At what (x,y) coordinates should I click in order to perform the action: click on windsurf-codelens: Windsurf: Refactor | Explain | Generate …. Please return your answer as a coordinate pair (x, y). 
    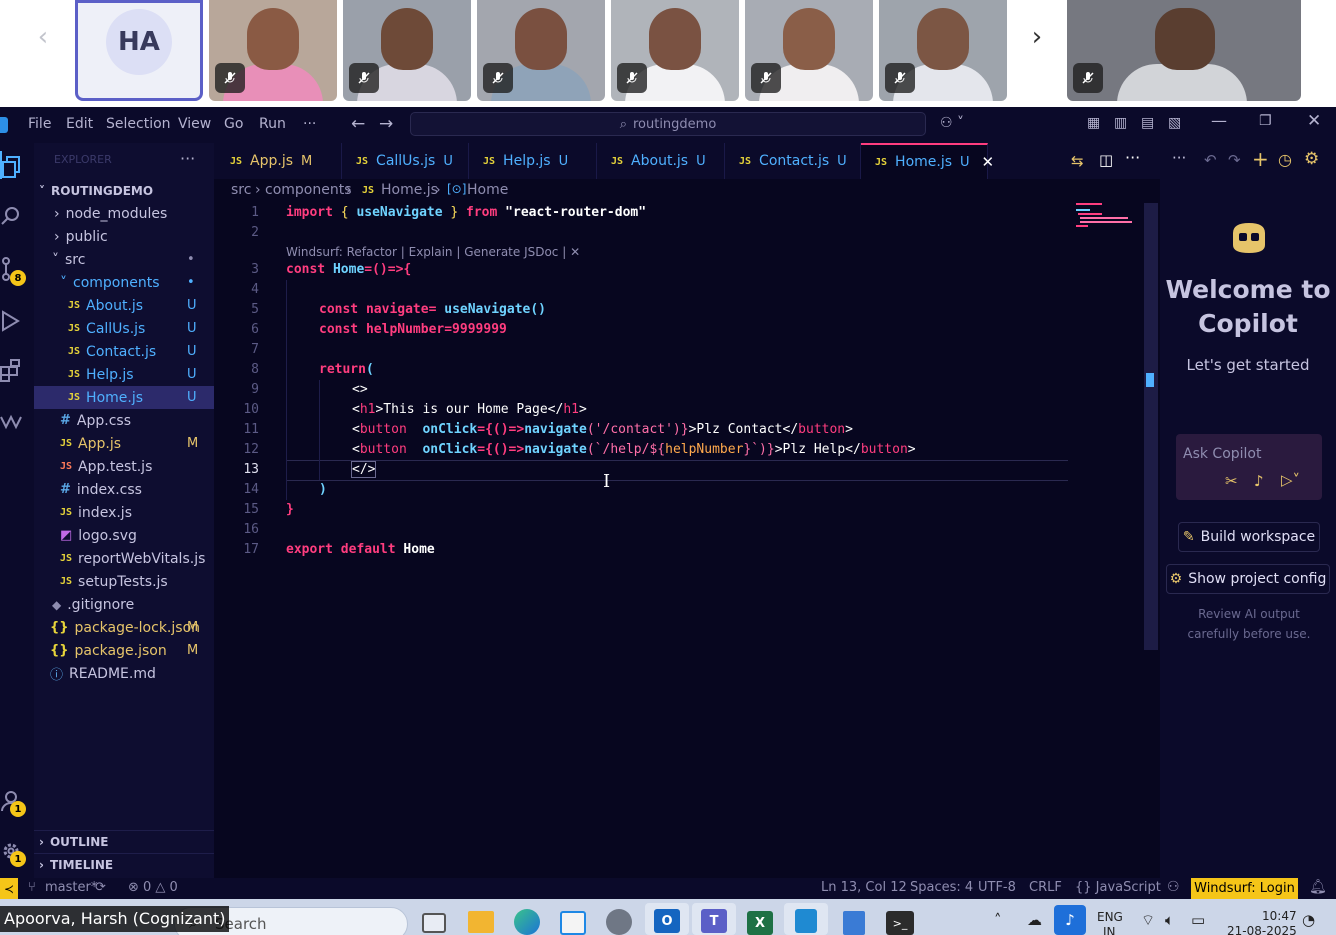
    Looking at the image, I should click on (433, 252).